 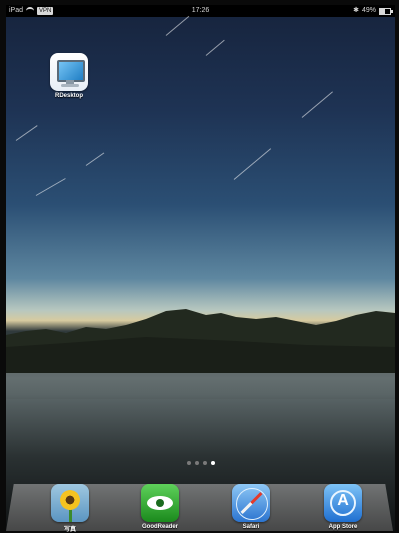 I want to click on app-label: 写真, so click(x=69, y=530).